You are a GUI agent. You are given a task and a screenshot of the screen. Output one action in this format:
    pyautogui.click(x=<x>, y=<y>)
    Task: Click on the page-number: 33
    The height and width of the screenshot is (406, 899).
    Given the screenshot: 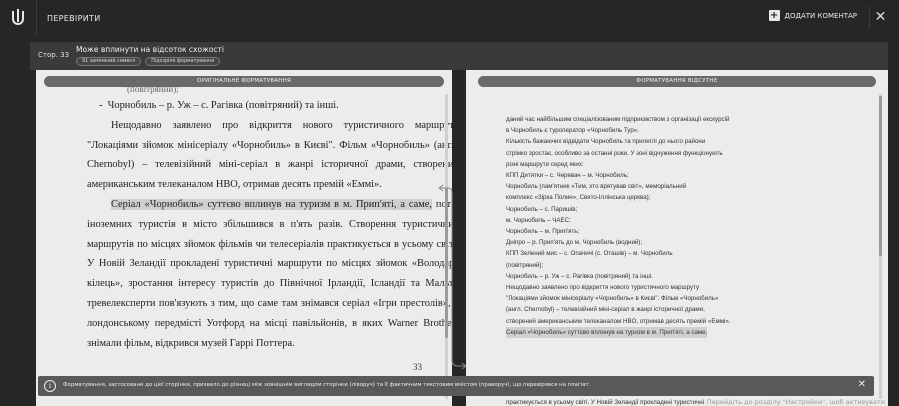 What is the action you would take?
    pyautogui.click(x=417, y=367)
    